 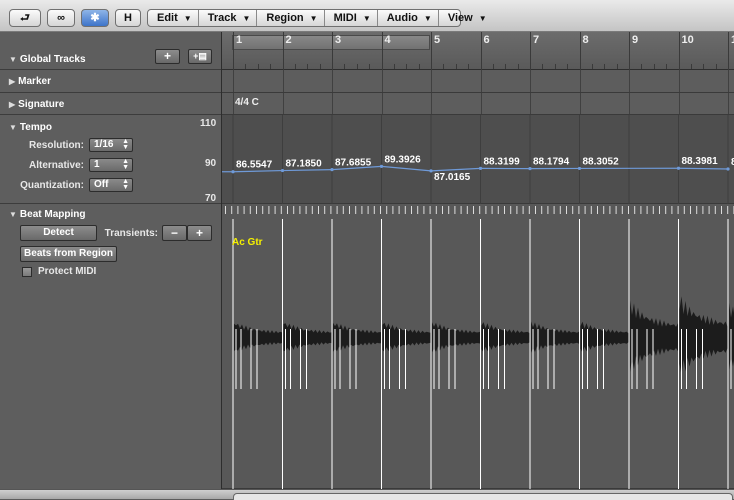 I want to click on menu-view: View ▼, so click(x=466, y=18).